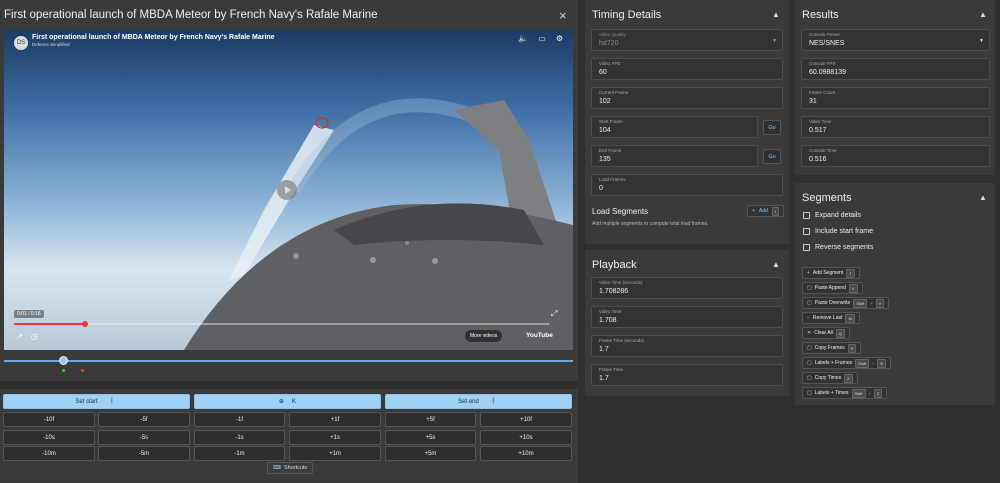  What do you see at coordinates (847, 363) in the screenshot?
I see `labels-frames-button: ▢ Labels + Frames Shift + E` at bounding box center [847, 363].